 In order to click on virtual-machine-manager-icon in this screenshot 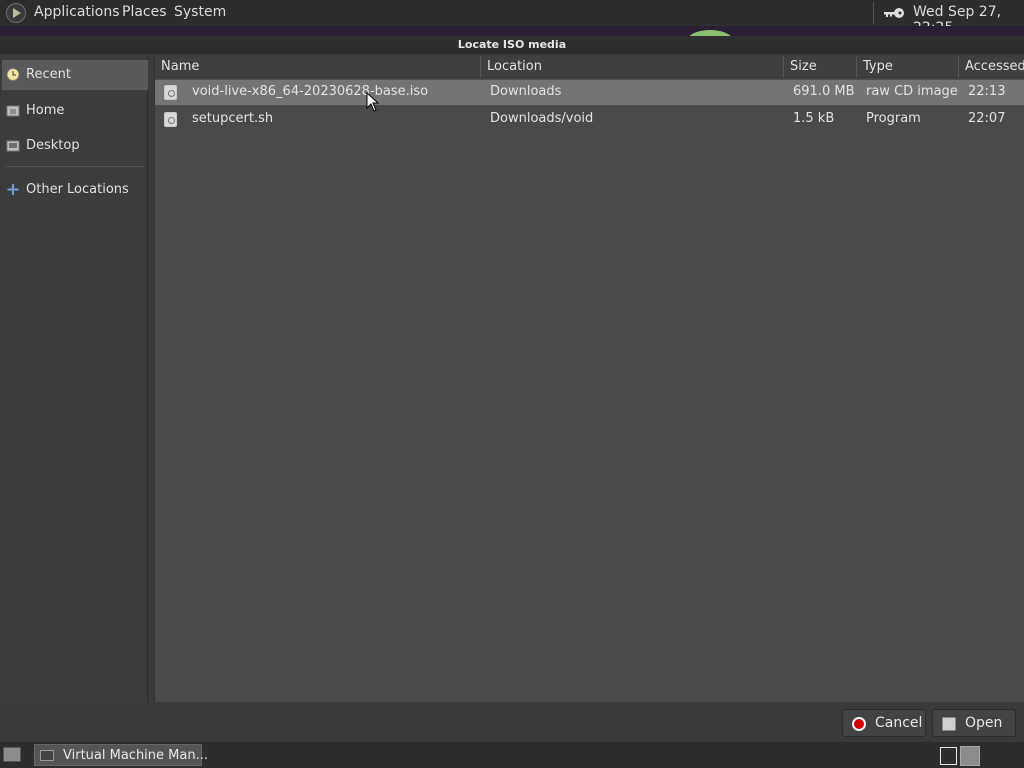, I will do `click(47, 755)`.